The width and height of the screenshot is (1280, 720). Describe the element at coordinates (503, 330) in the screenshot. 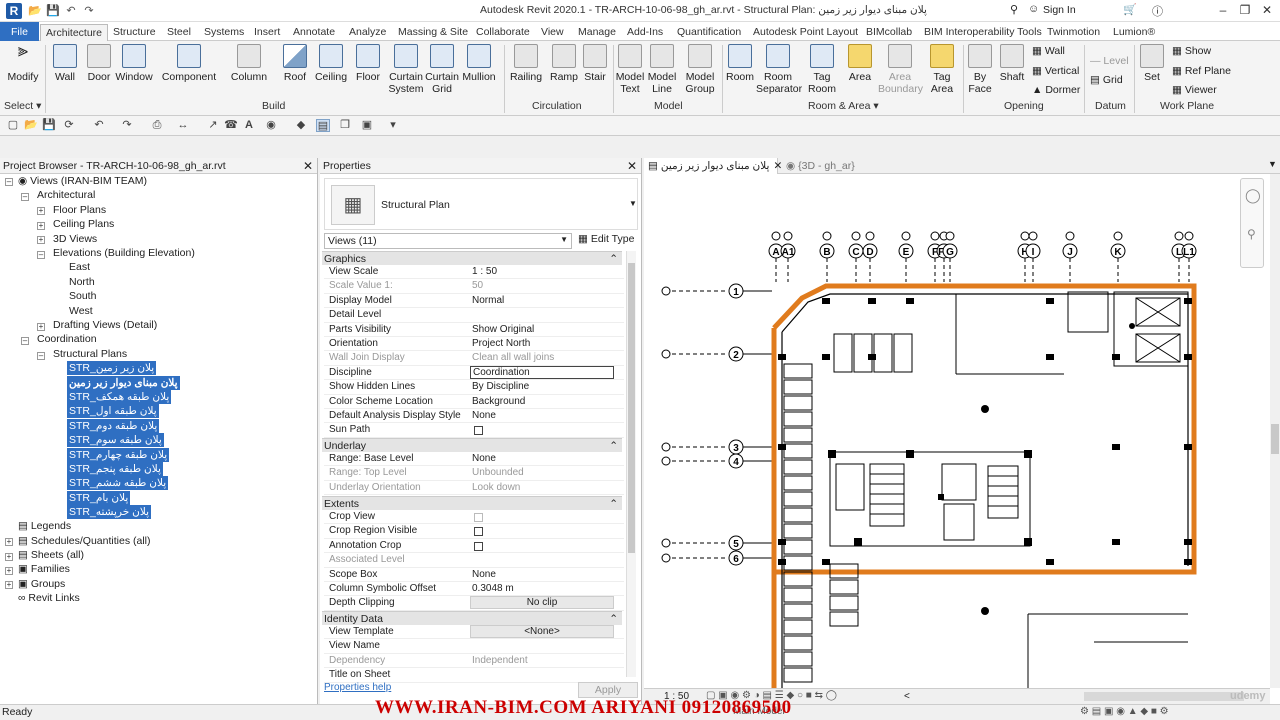

I see `property-value: Show Original` at that location.